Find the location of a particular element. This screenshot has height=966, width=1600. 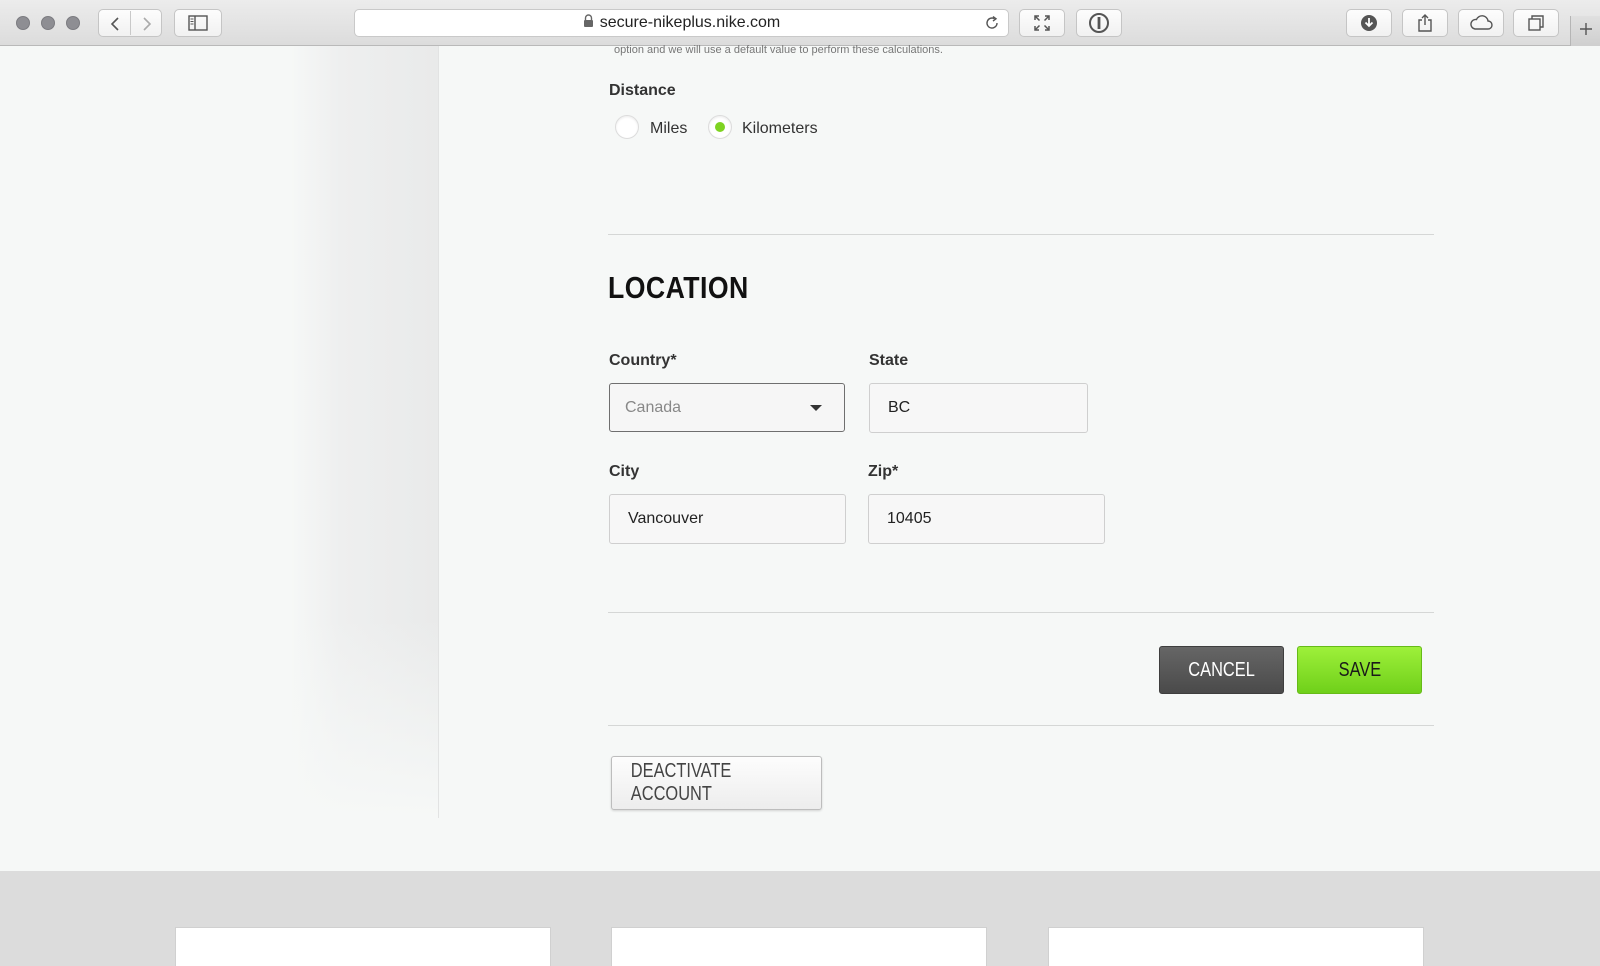

icloud-tabs-button is located at coordinates (1481, 23).